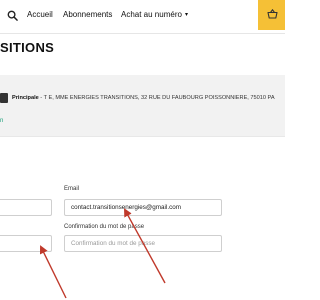  Describe the element at coordinates (72, 189) in the screenshot. I see `email-label: Email` at that location.